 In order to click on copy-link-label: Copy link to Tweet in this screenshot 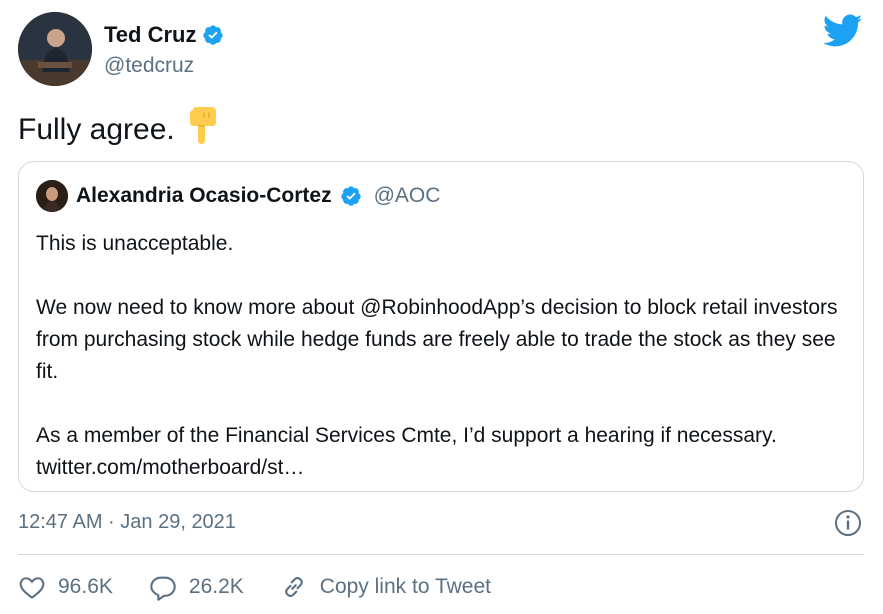, I will do `click(405, 586)`.